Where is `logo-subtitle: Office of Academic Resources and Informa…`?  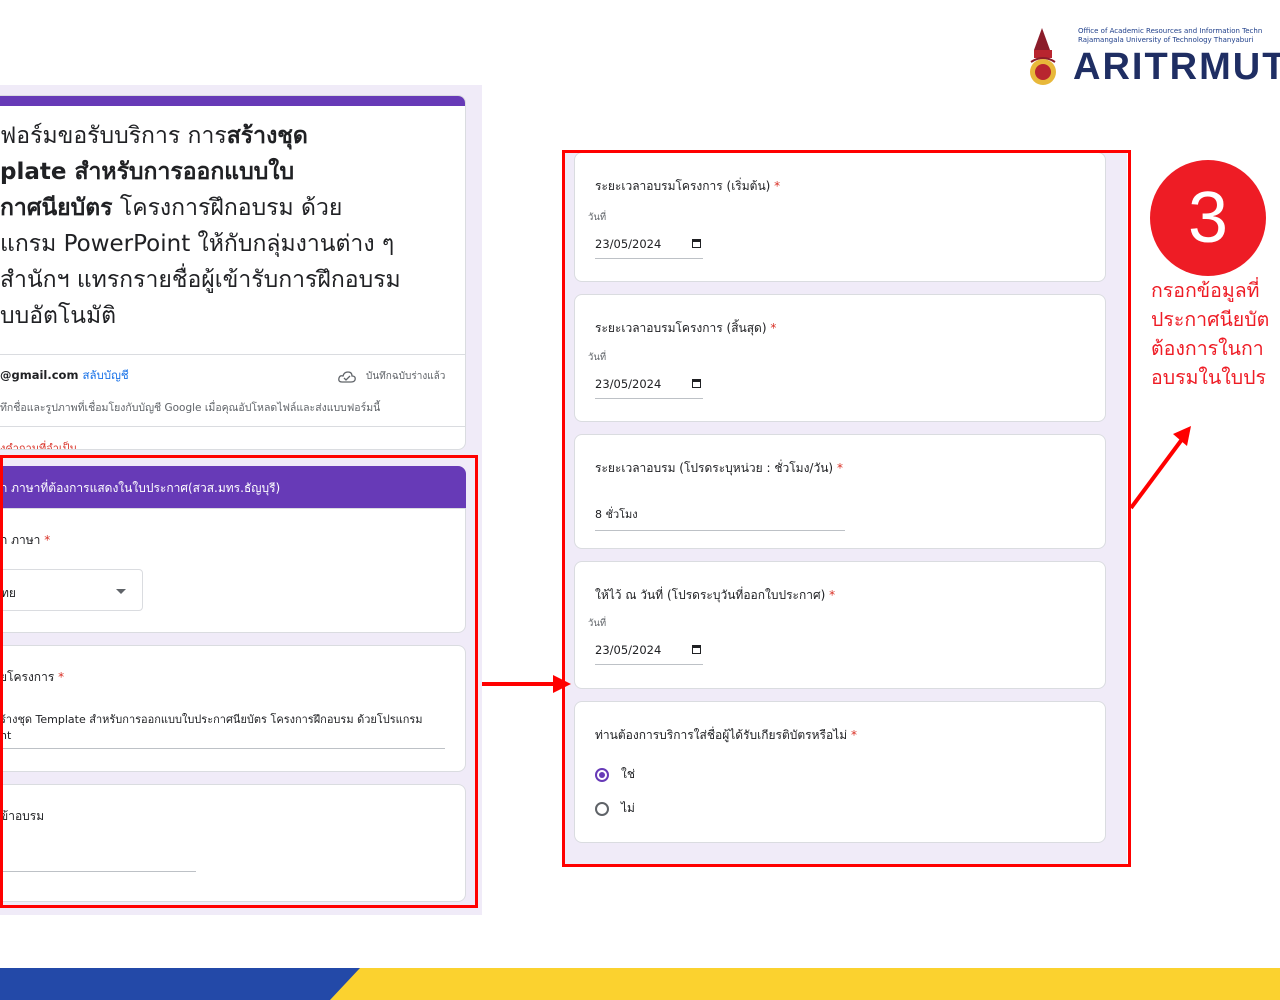
logo-subtitle: Office of Academic Resources and Informa… is located at coordinates (1170, 35).